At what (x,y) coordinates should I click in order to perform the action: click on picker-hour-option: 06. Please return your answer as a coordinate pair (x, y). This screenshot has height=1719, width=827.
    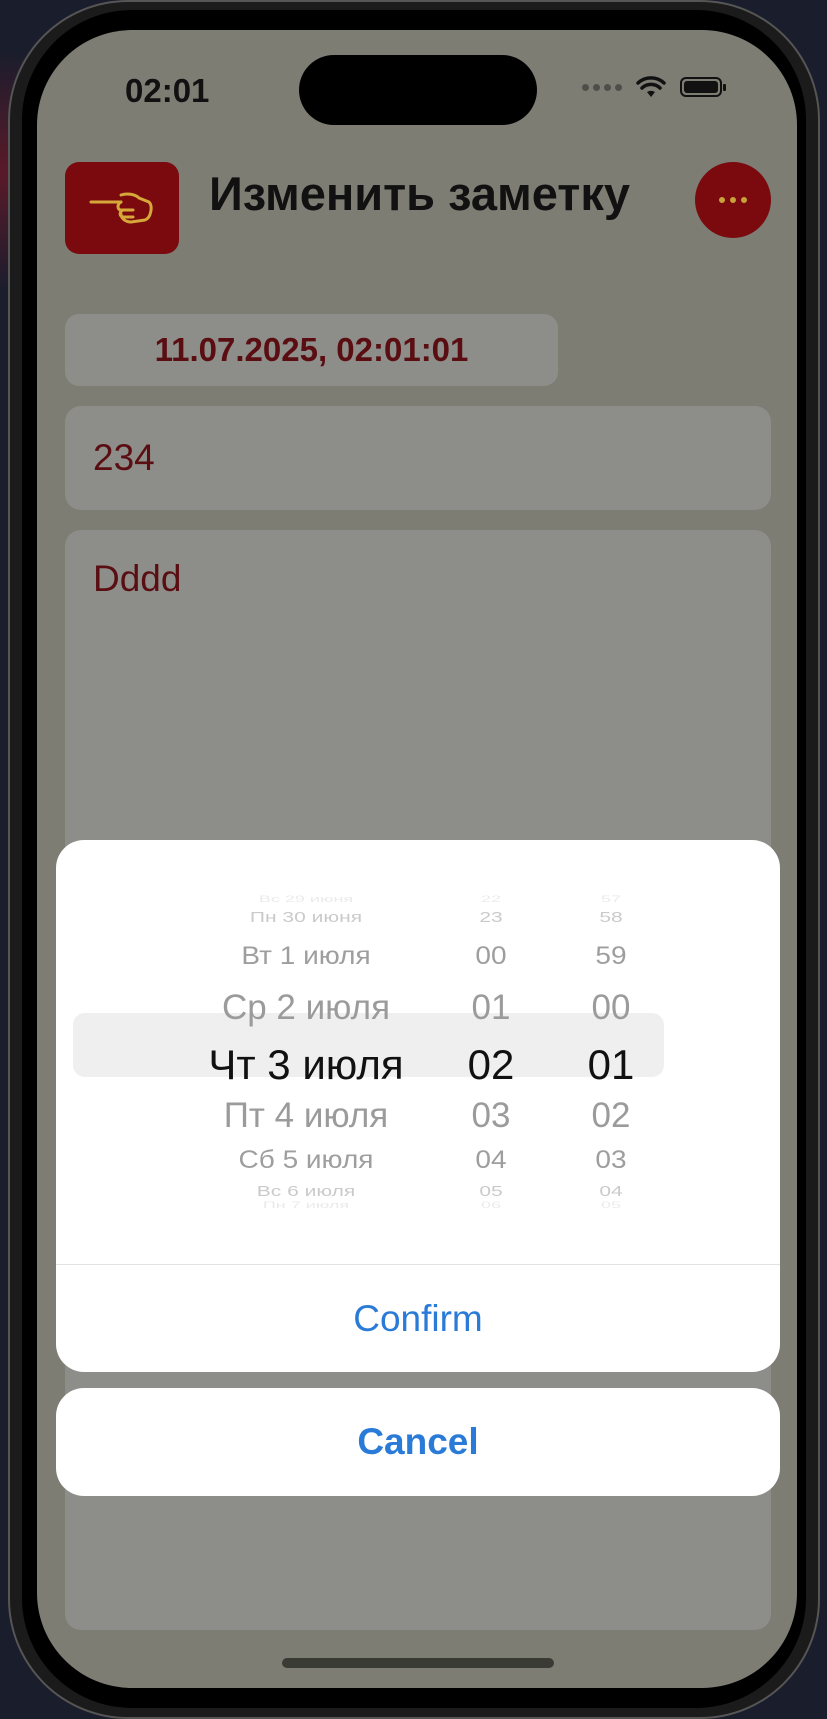
    Looking at the image, I should click on (491, 1205).